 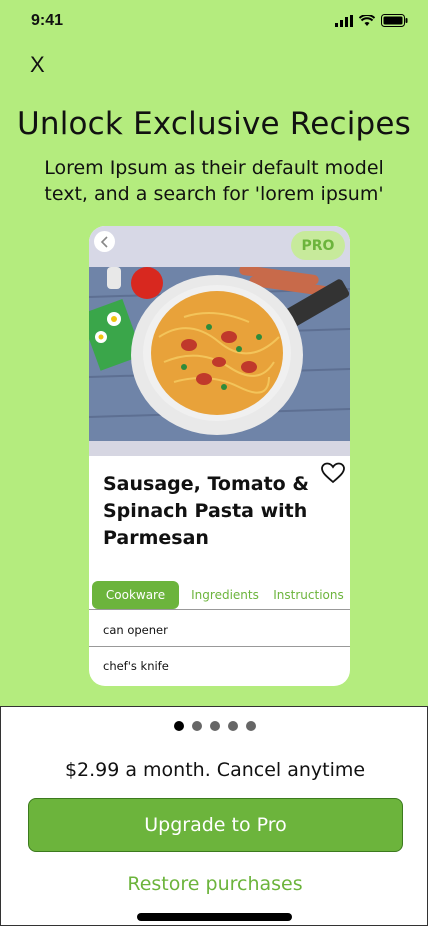 What do you see at coordinates (219, 448) in the screenshot?
I see `photo-caption-bar` at bounding box center [219, 448].